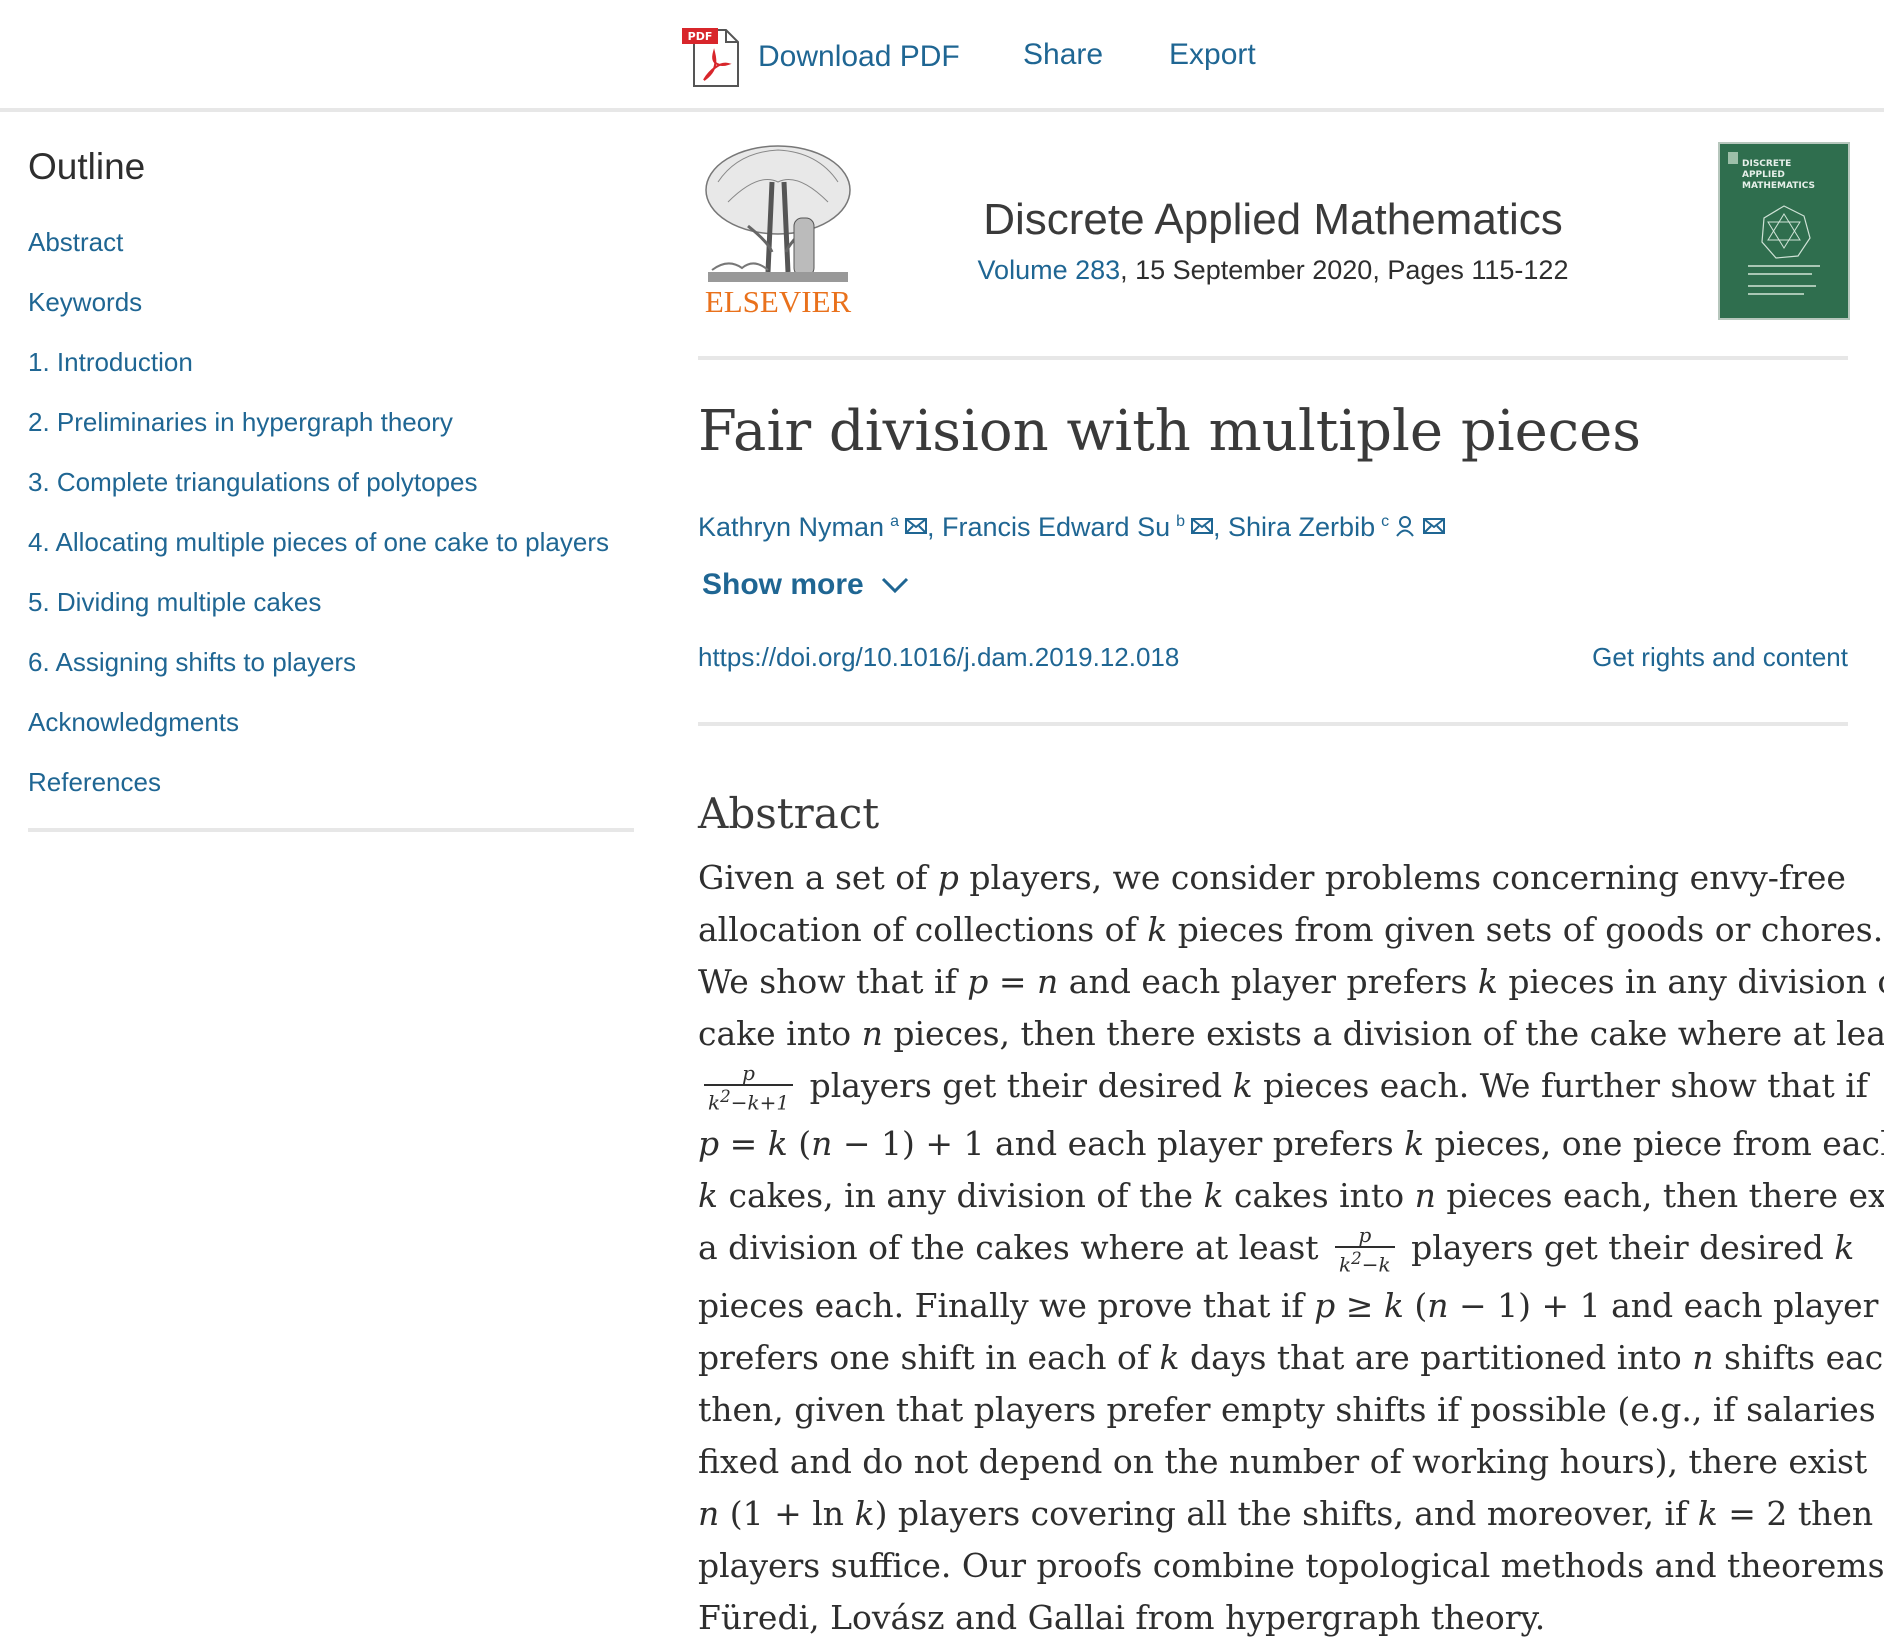 This screenshot has height=1652, width=1884. I want to click on top-toolbar: PDF Download PDF Share Export, so click(942, 56).